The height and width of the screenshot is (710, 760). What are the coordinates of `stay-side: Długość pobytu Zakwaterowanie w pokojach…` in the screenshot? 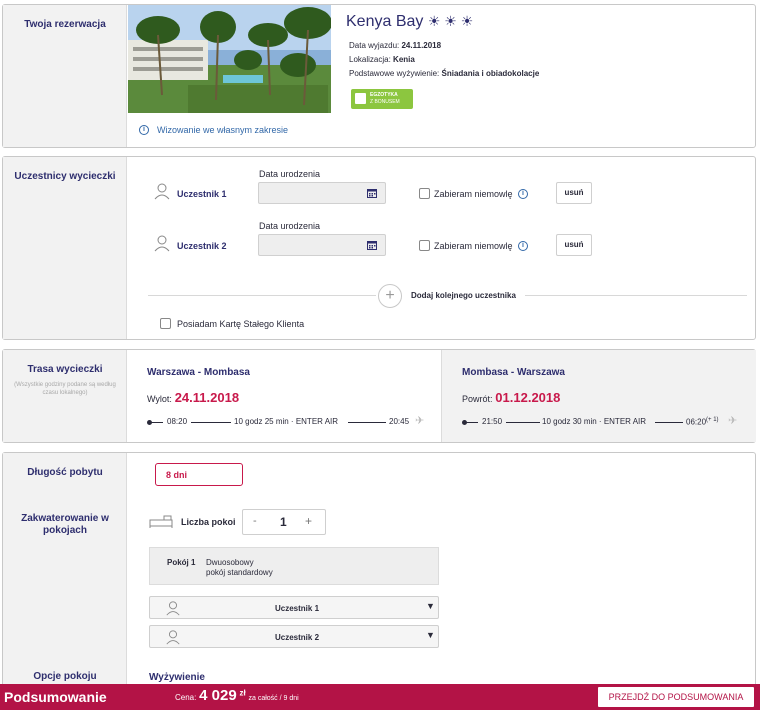 It's located at (65, 572).